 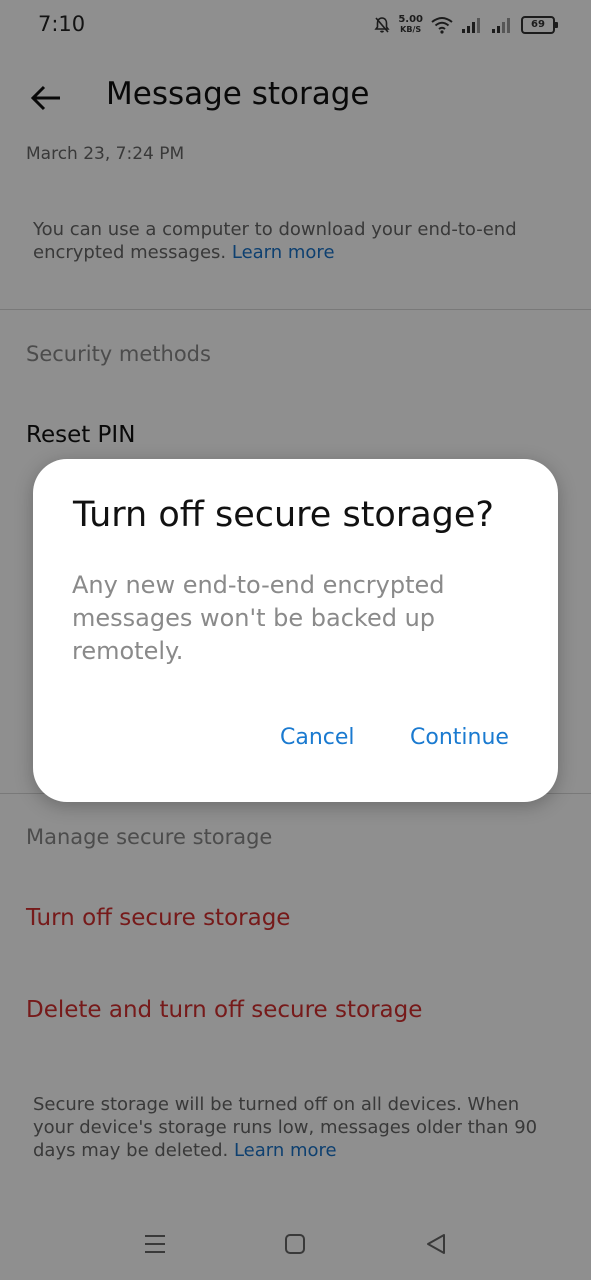 What do you see at coordinates (459, 737) in the screenshot?
I see `continue-button: Continue` at bounding box center [459, 737].